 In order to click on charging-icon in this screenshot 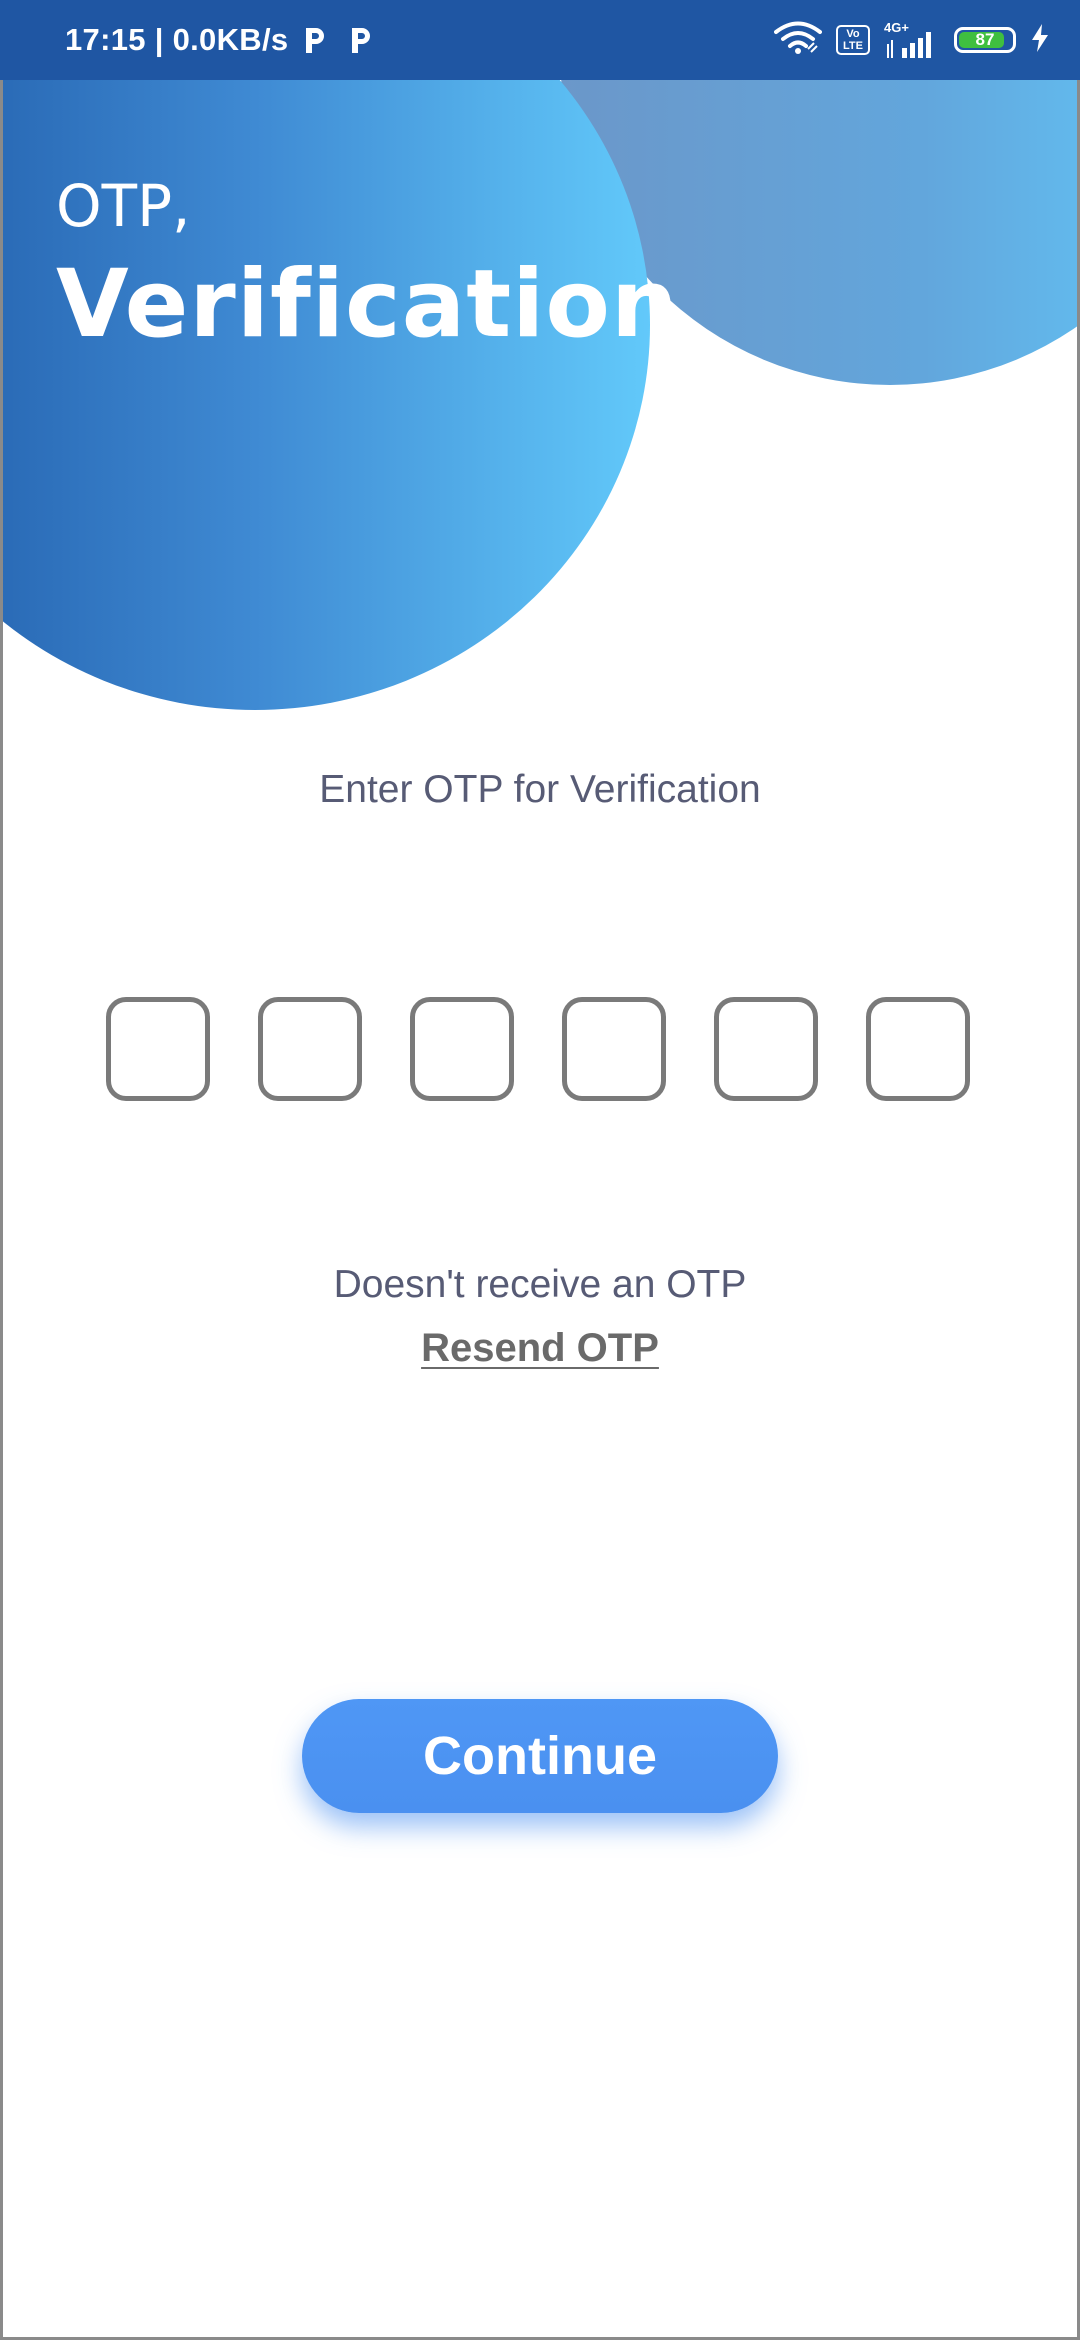, I will do `click(1040, 40)`.